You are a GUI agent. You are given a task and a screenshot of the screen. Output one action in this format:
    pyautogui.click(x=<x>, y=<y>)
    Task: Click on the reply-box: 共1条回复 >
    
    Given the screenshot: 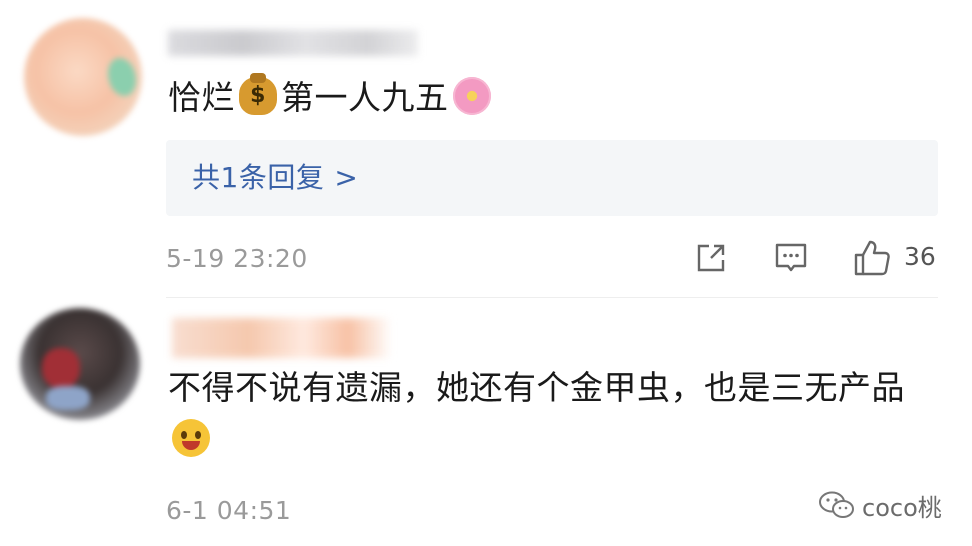 What is the action you would take?
    pyautogui.click(x=552, y=178)
    